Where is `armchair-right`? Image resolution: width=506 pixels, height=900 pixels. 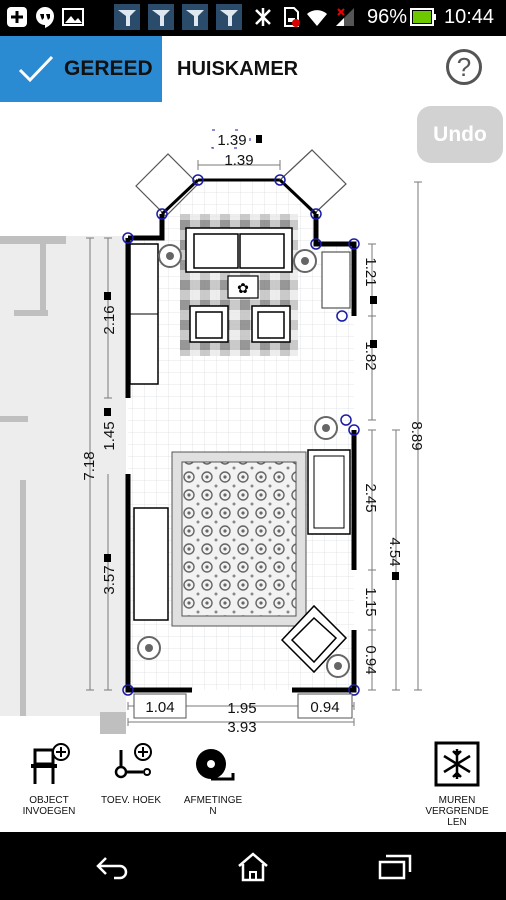 armchair-right is located at coordinates (271, 324).